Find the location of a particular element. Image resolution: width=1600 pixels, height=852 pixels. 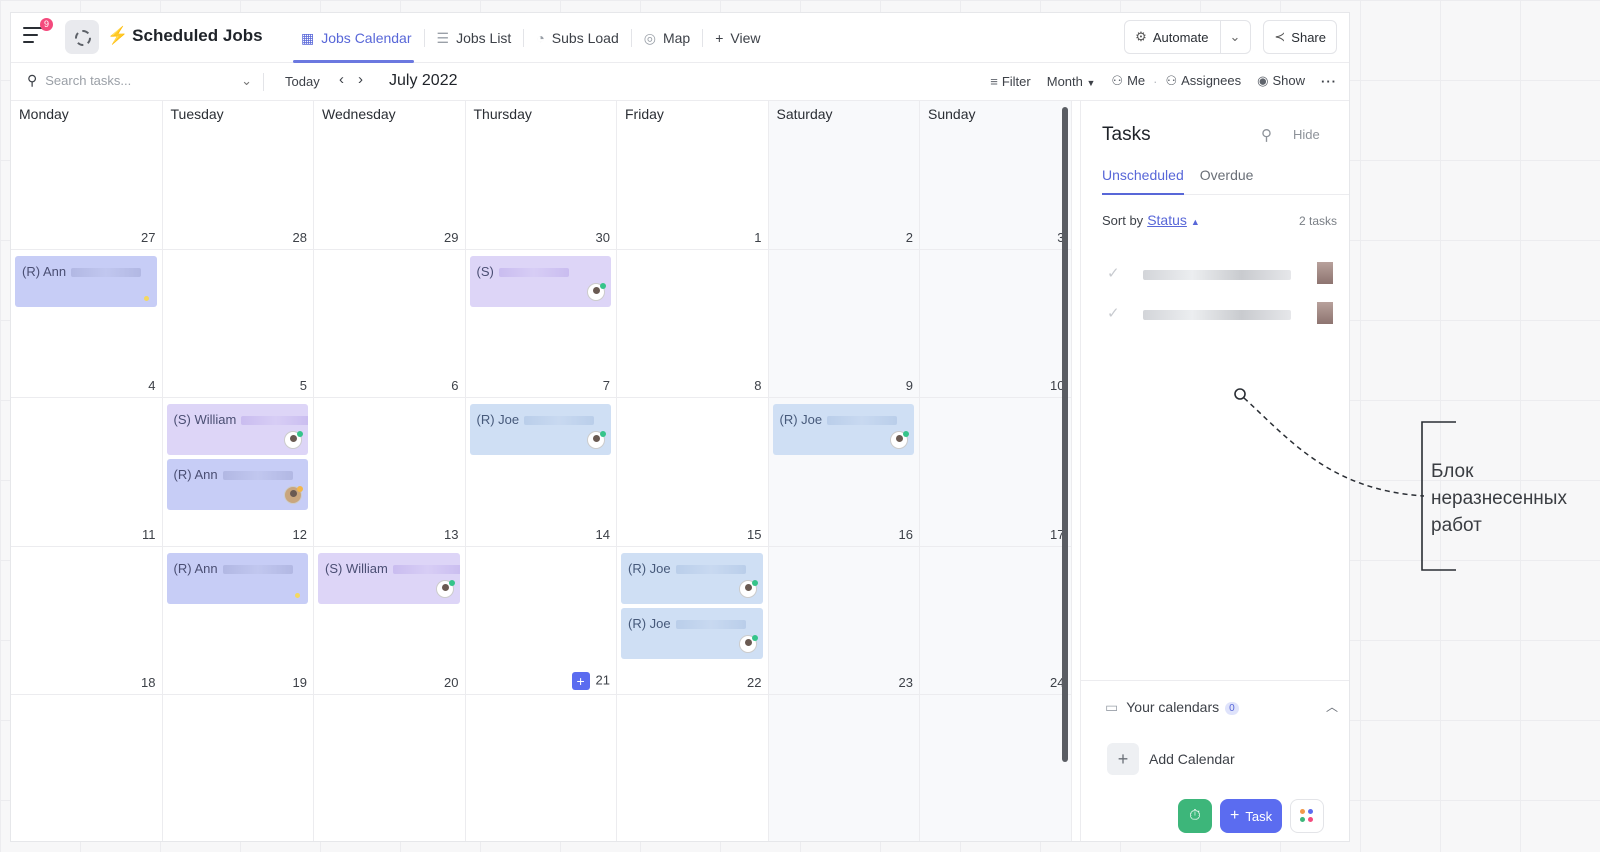

annotation-text: Блок неразнесенных работ is located at coordinates (1499, 498).